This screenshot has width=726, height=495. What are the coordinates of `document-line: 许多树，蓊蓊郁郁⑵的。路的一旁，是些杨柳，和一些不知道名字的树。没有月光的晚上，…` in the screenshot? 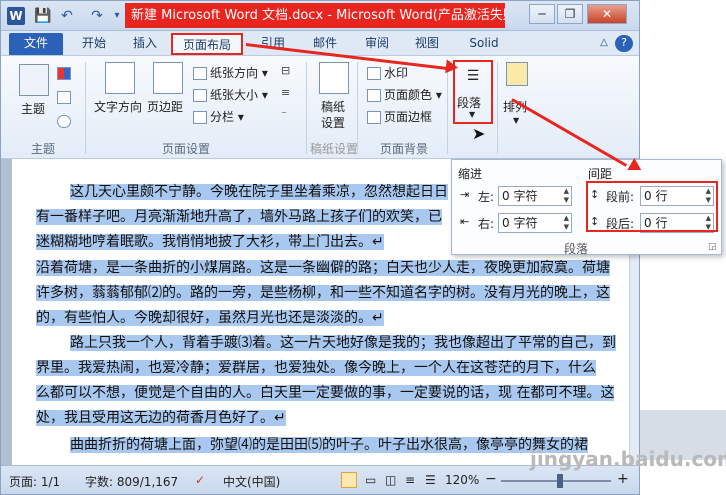 It's located at (323, 293).